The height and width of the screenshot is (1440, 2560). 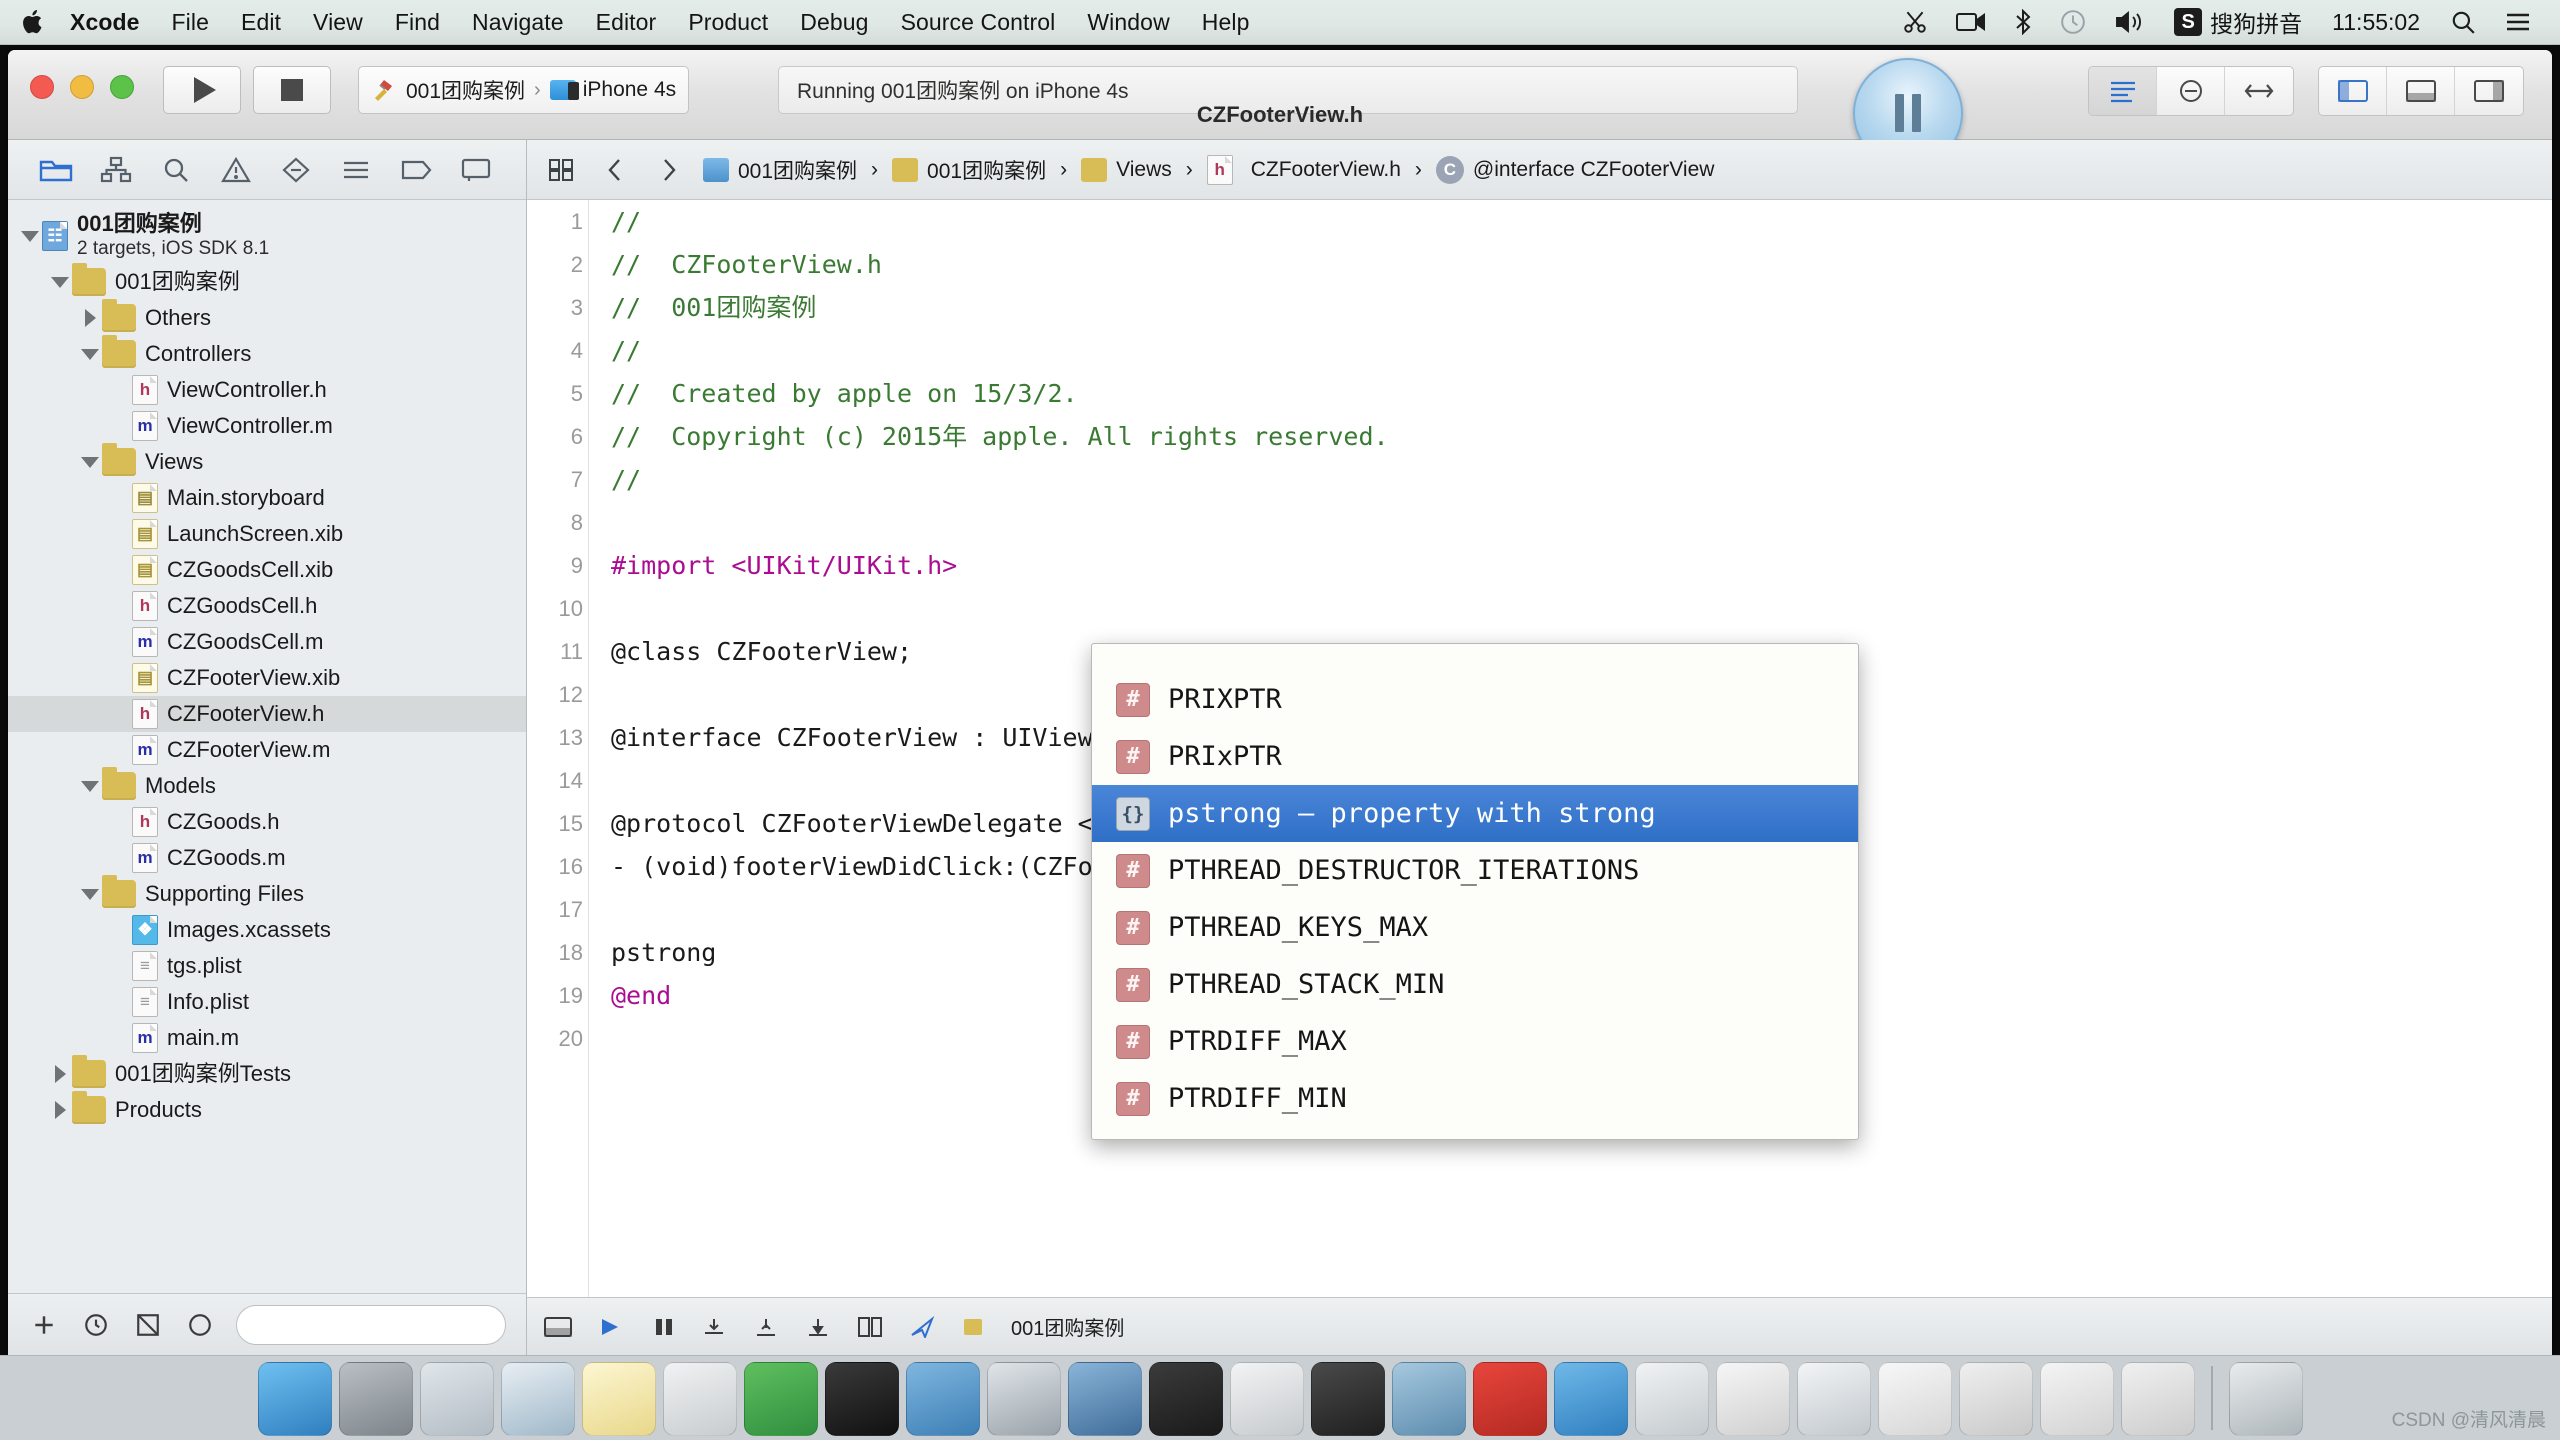 I want to click on tree-row: m ViewController.m, so click(x=267, y=426).